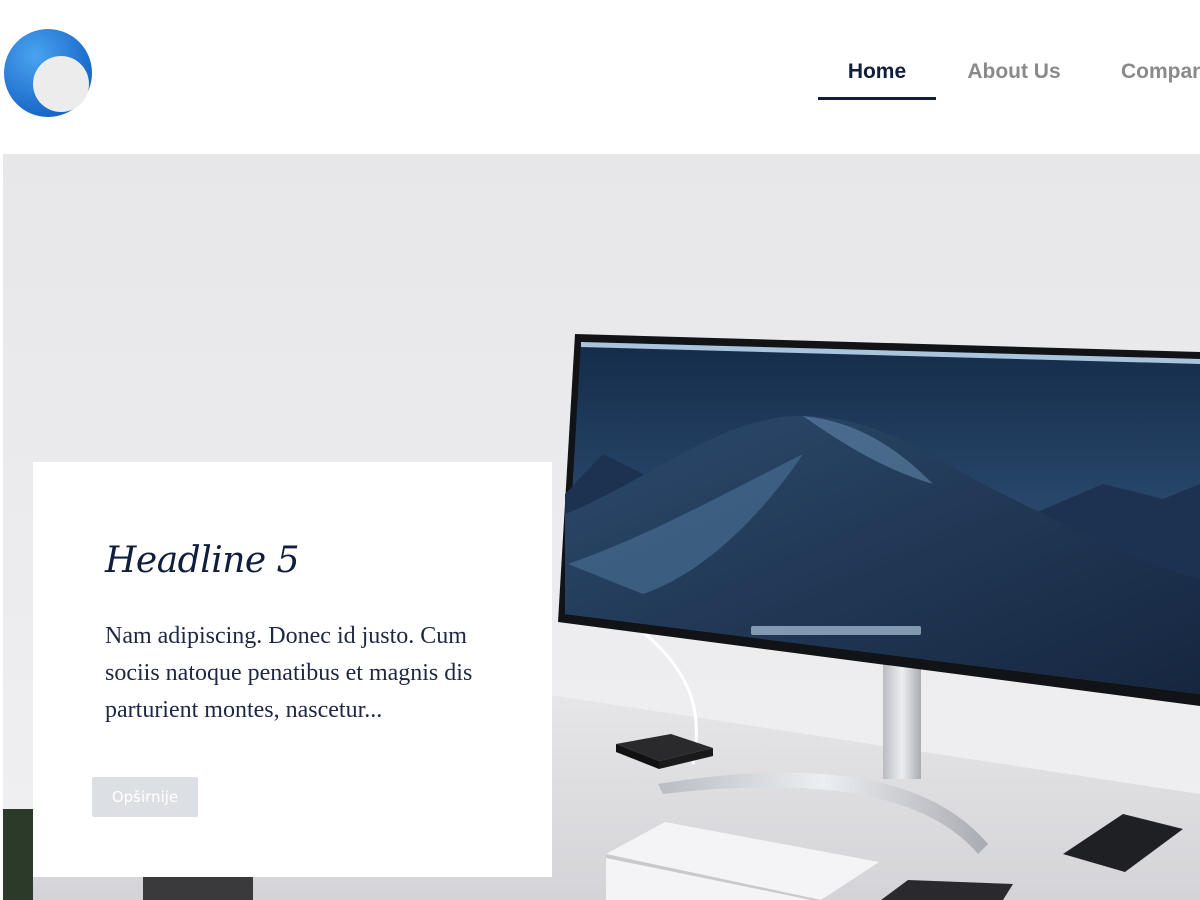 This screenshot has height=900, width=1200. I want to click on site-logo, so click(53, 74).